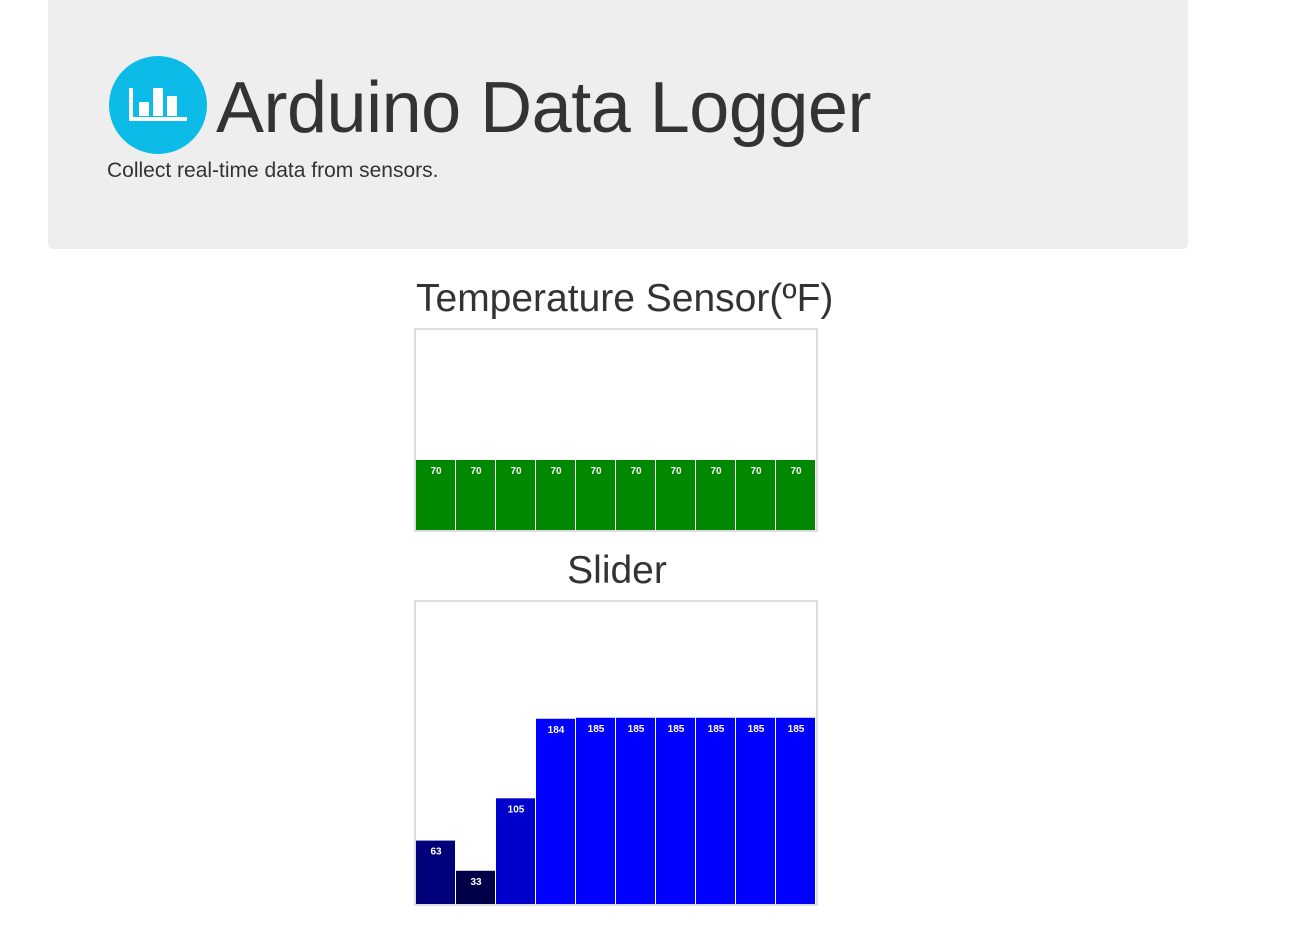 Image resolution: width=1312 pixels, height=930 pixels. Describe the element at coordinates (543, 108) in the screenshot. I see `page-title: Arduino Data Logger` at that location.